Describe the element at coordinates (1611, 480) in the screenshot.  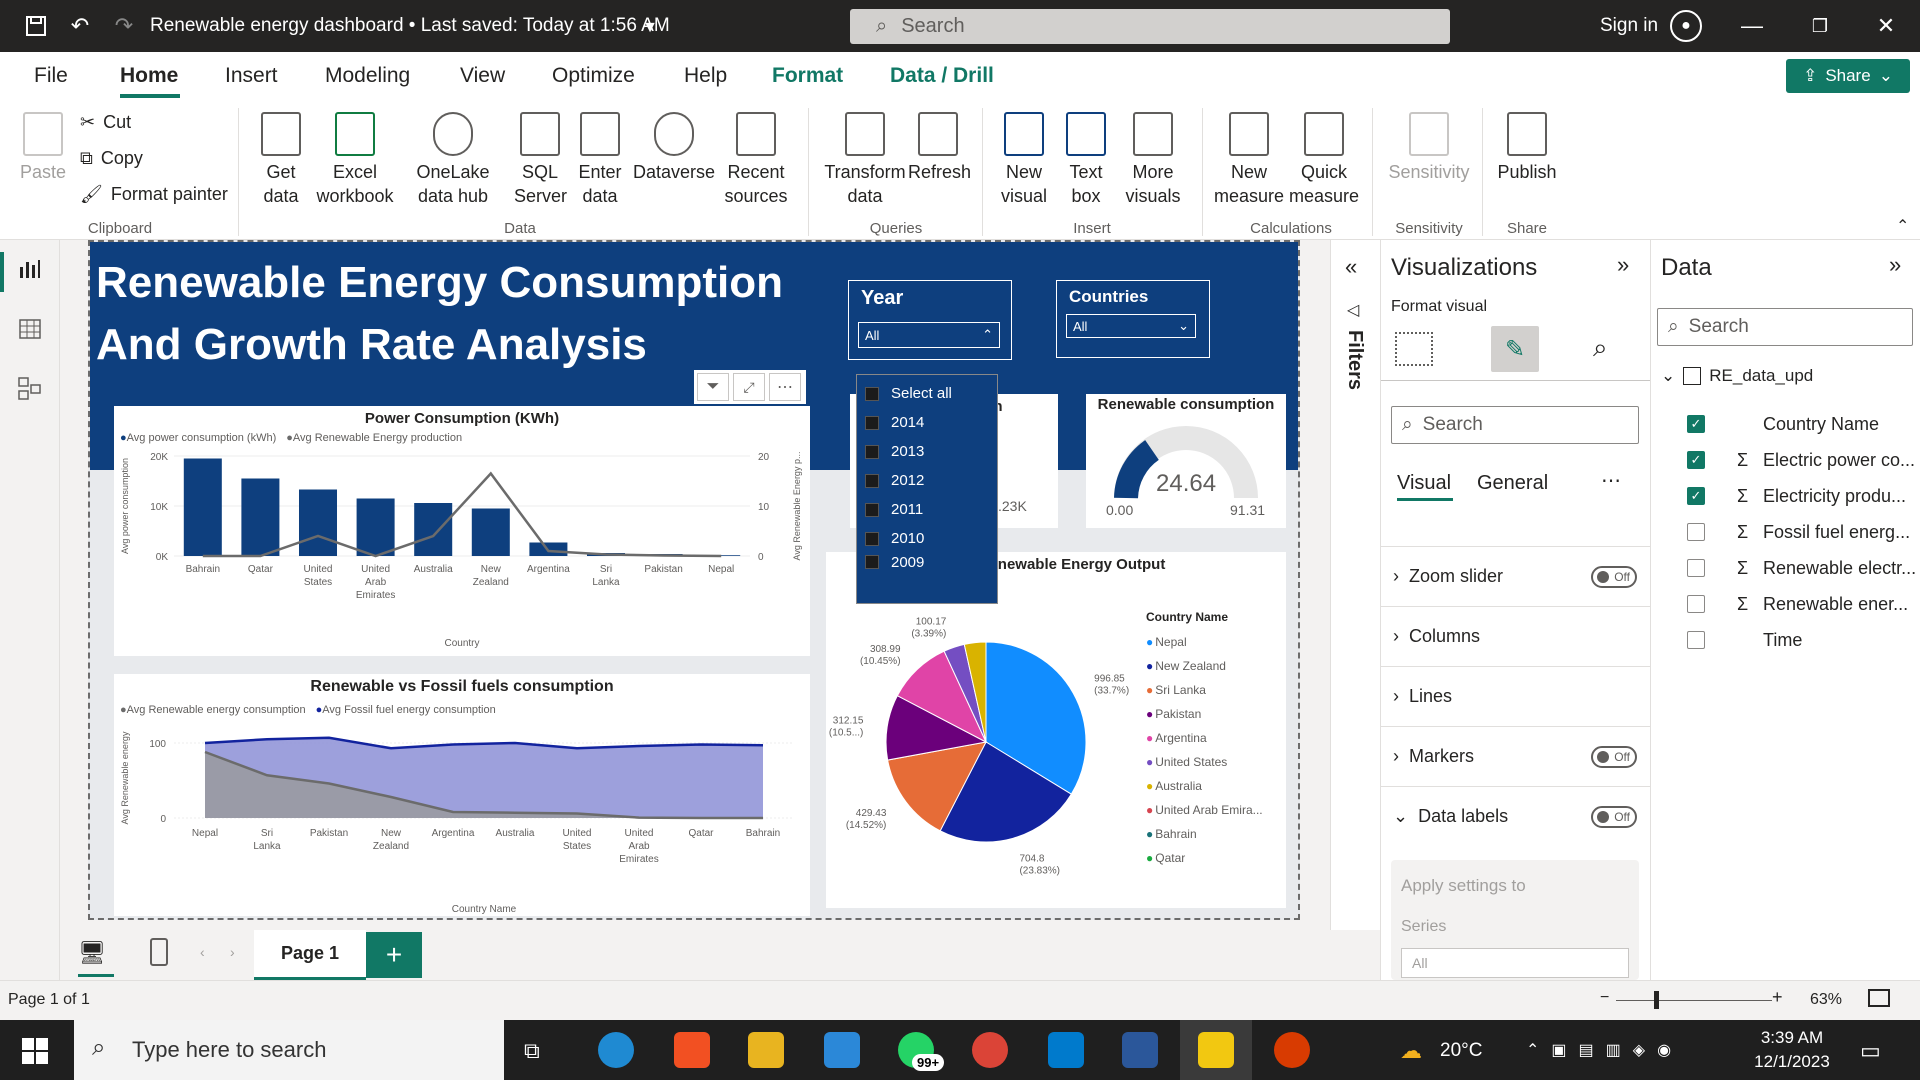
I see `more-options-icon: ⋯` at that location.